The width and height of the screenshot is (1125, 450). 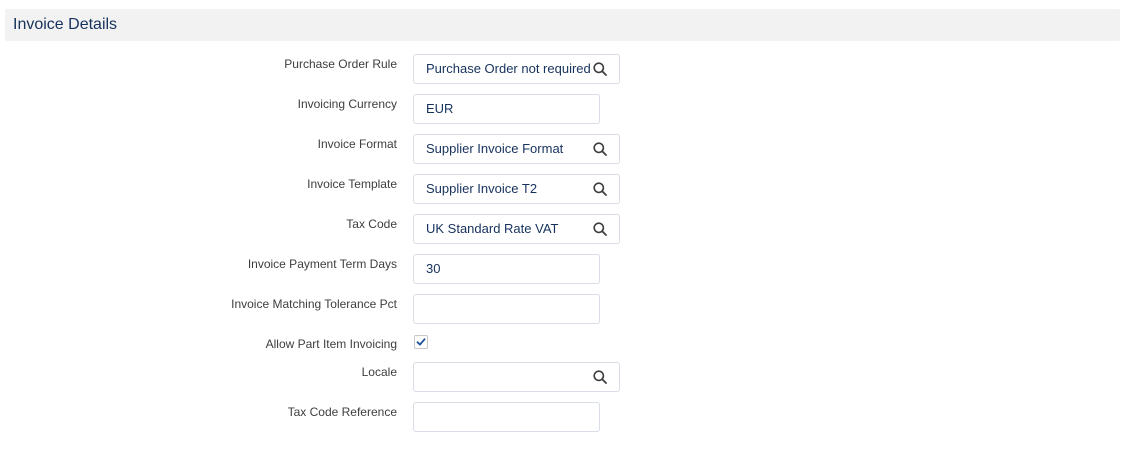 What do you see at coordinates (65, 24) in the screenshot?
I see `section-title: Invoice Details` at bounding box center [65, 24].